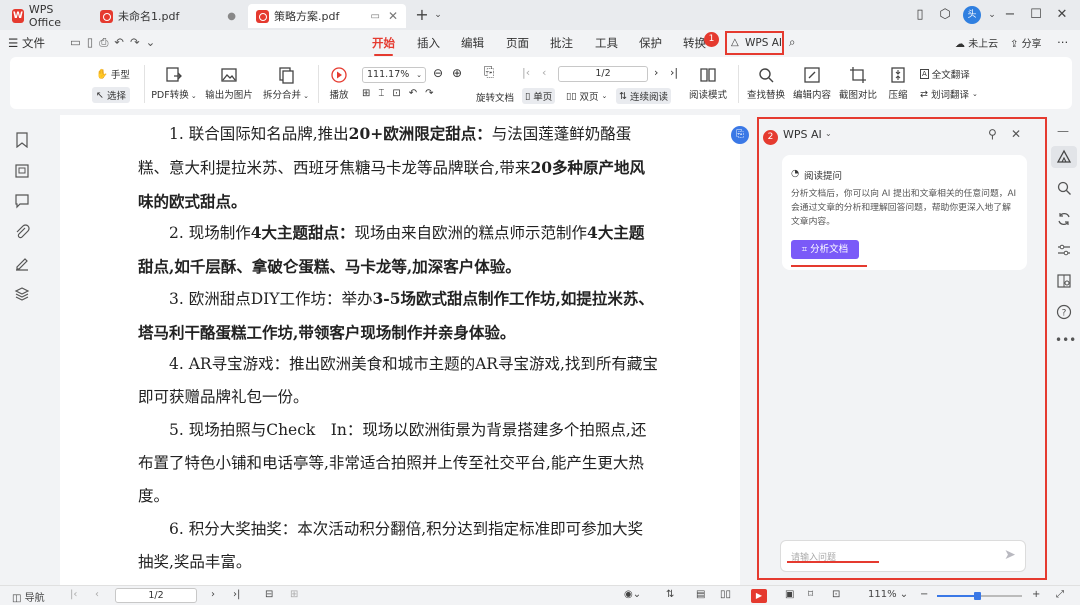  What do you see at coordinates (1064, 219) in the screenshot?
I see `sync-icon` at bounding box center [1064, 219].